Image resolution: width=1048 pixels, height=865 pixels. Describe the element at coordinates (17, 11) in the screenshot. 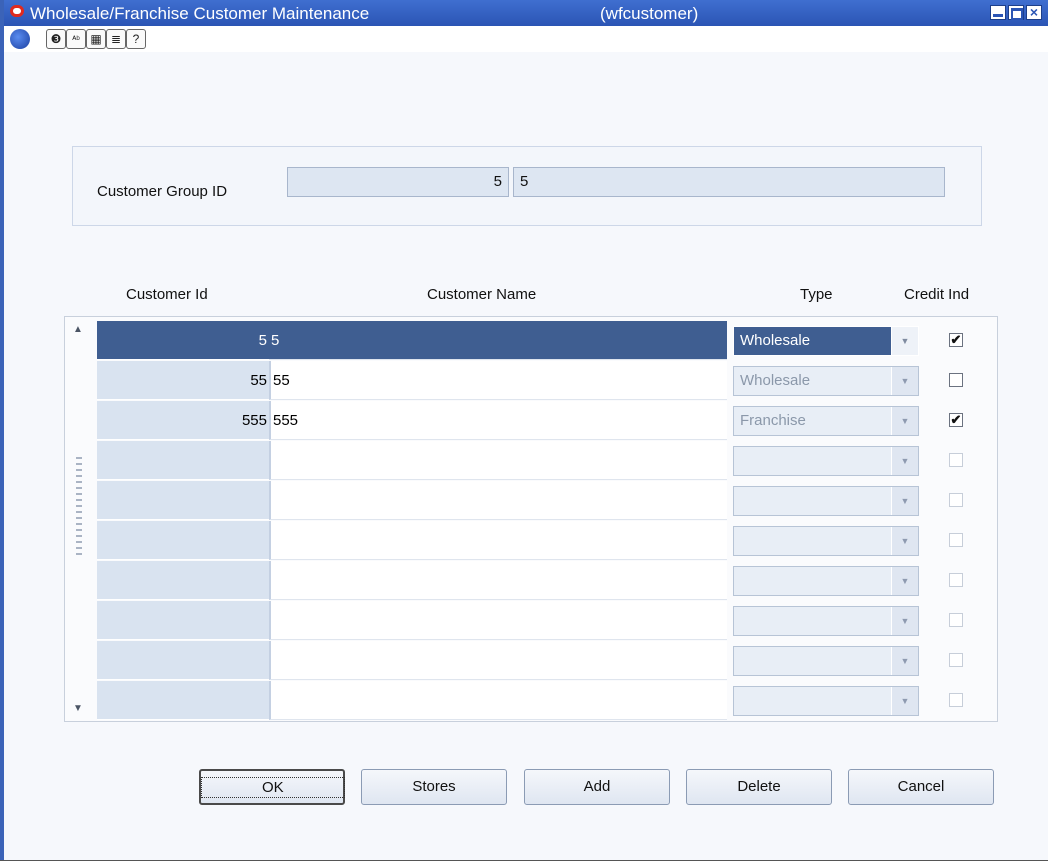

I see `oracle-logo-icon` at that location.